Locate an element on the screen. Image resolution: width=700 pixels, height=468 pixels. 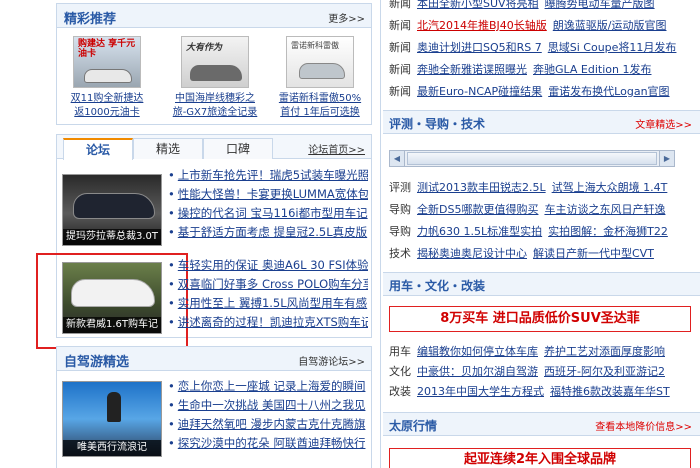
list-item: • 双喜临门好事多 Cross POLO购车分享 is located at coordinates (268, 284).